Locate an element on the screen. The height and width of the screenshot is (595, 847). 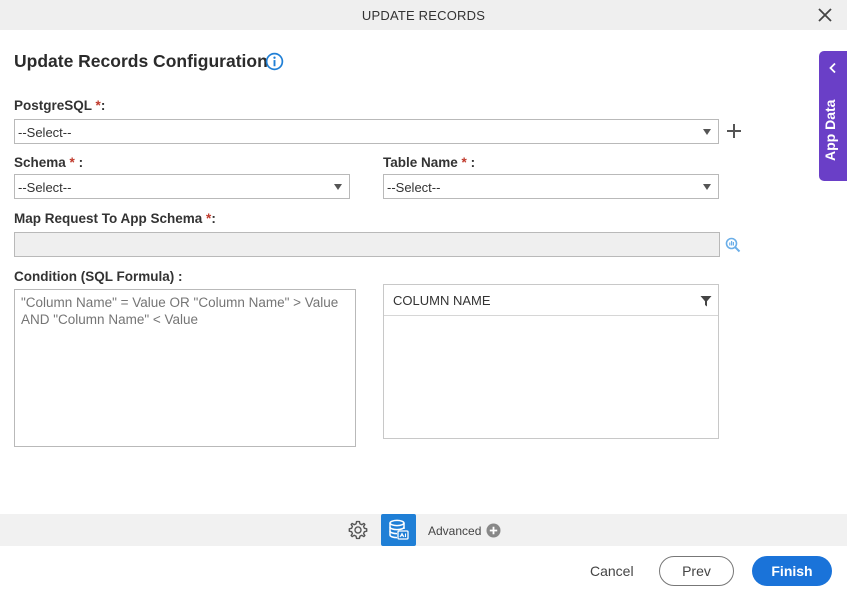
plus-icon is located at coordinates (734, 131).